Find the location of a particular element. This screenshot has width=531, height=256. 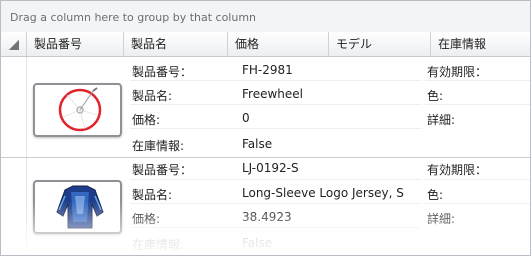

column-header-row: 製品番号 製品名 価格 モデル 在庫情報 is located at coordinates (265, 44).